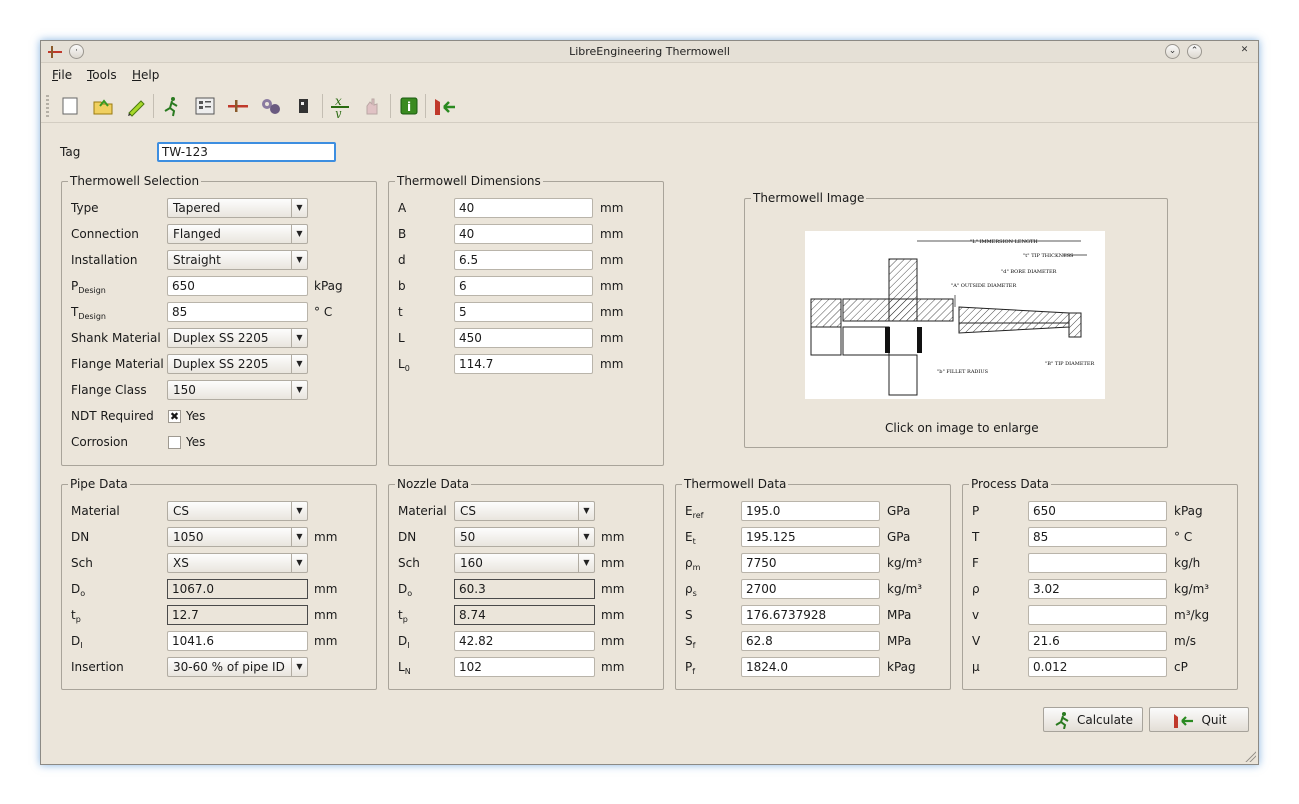 The width and height of the screenshot is (1299, 804). What do you see at coordinates (81, 645) in the screenshot?
I see `pipe-di-sub: I` at bounding box center [81, 645].